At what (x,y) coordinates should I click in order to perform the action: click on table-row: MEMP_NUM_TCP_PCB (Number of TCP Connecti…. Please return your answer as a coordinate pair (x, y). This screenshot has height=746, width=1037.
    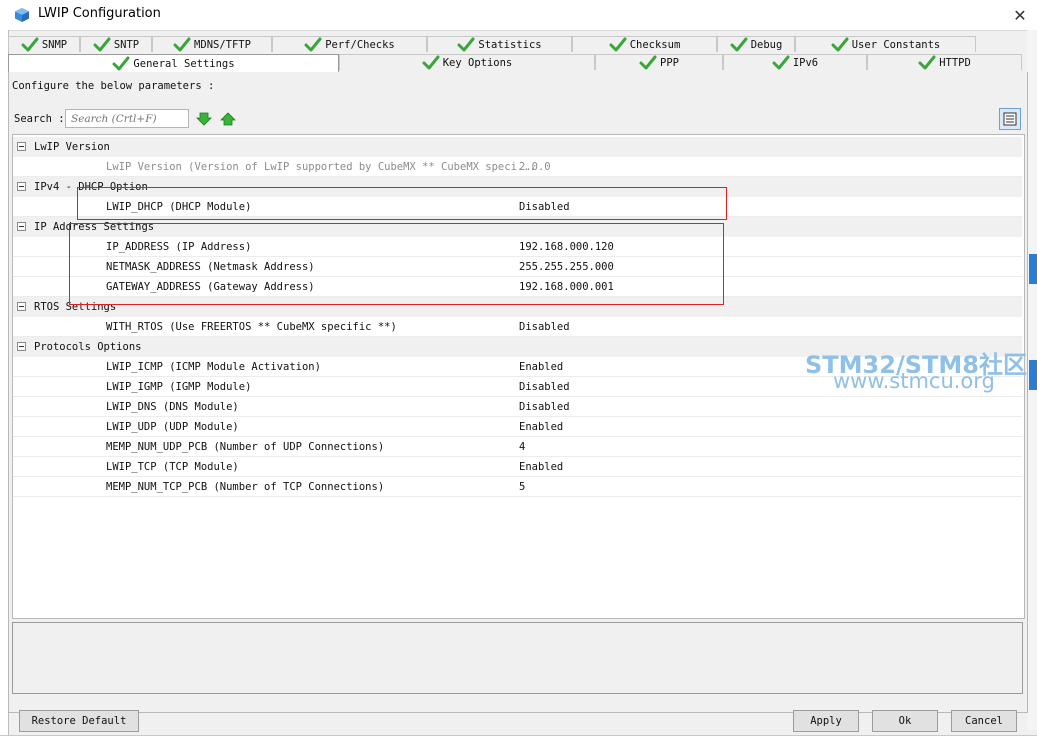
    Looking at the image, I should click on (517, 487).